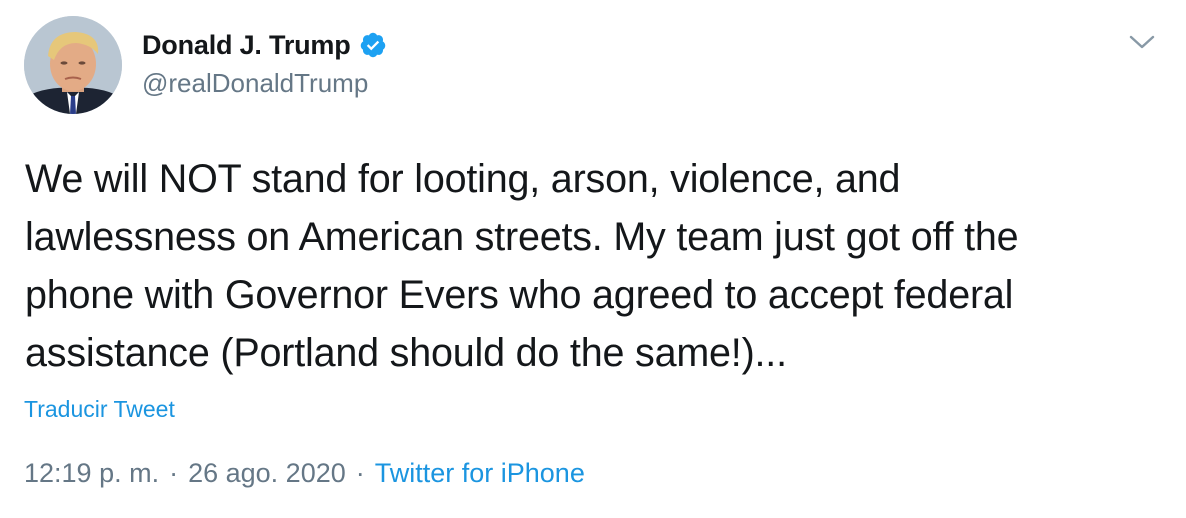  I want to click on tweet-time: 12:19 p. m., so click(91, 473).